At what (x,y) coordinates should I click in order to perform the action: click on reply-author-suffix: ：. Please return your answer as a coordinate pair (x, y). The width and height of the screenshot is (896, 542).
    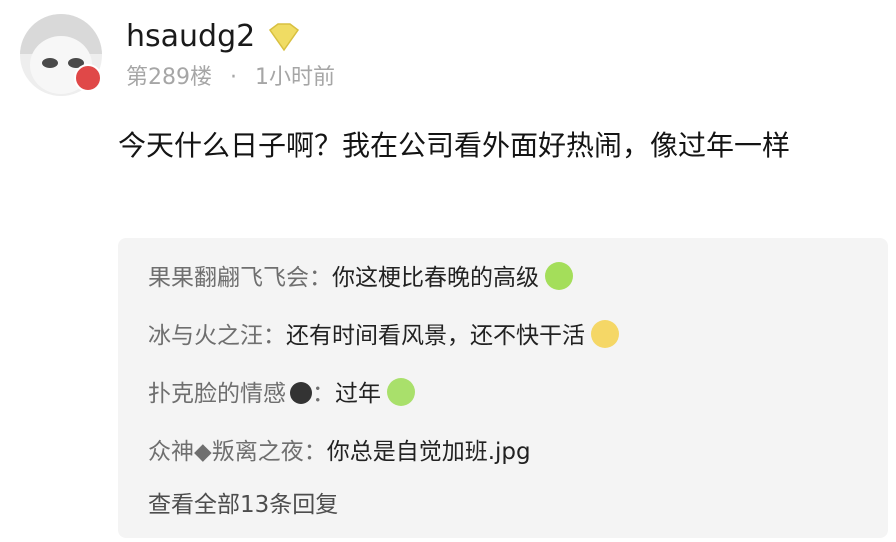
    Looking at the image, I should click on (323, 394).